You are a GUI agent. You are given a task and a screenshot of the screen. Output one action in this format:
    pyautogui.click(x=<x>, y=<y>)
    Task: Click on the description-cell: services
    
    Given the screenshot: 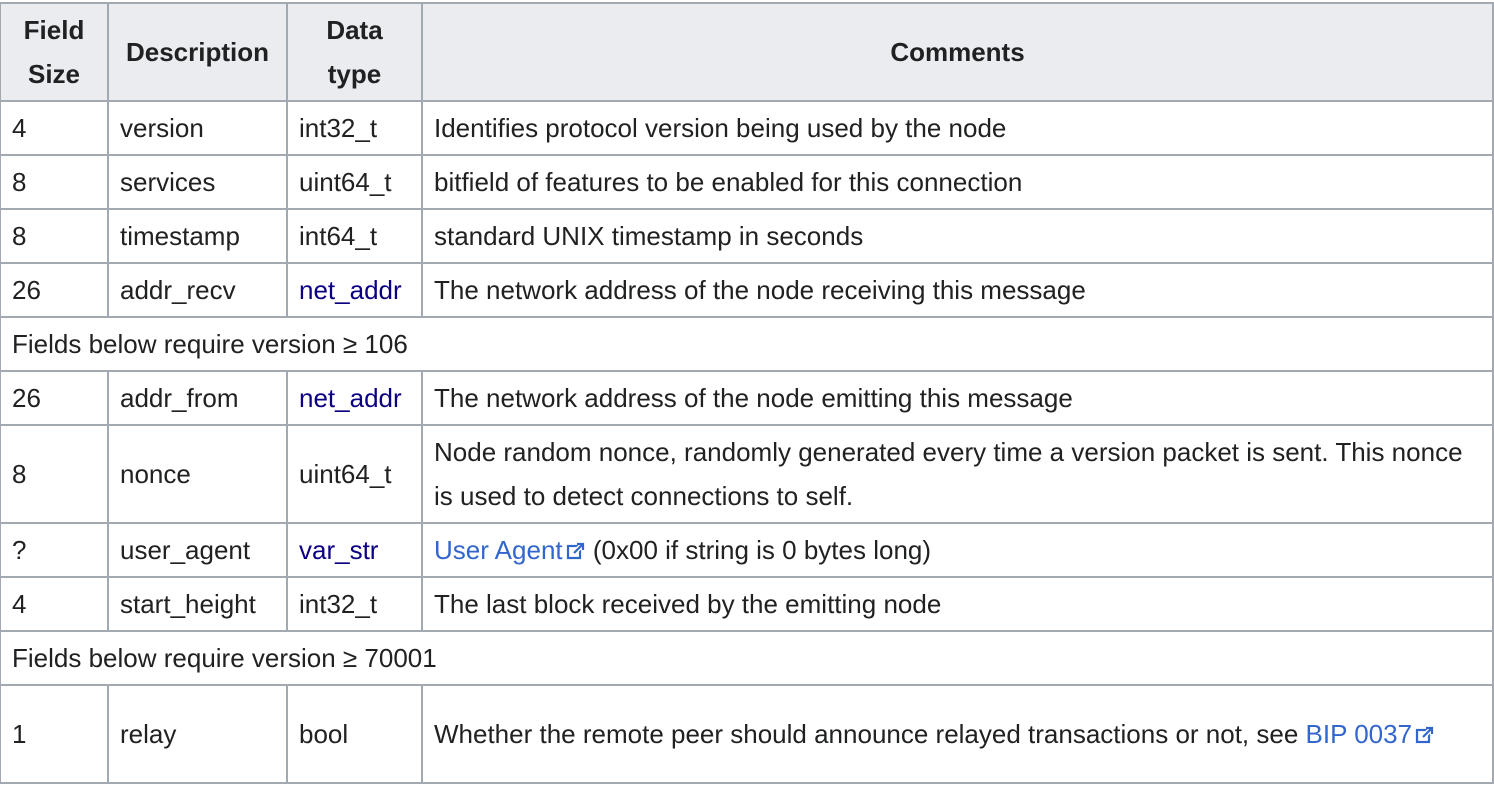 What is the action you would take?
    pyautogui.click(x=197, y=182)
    